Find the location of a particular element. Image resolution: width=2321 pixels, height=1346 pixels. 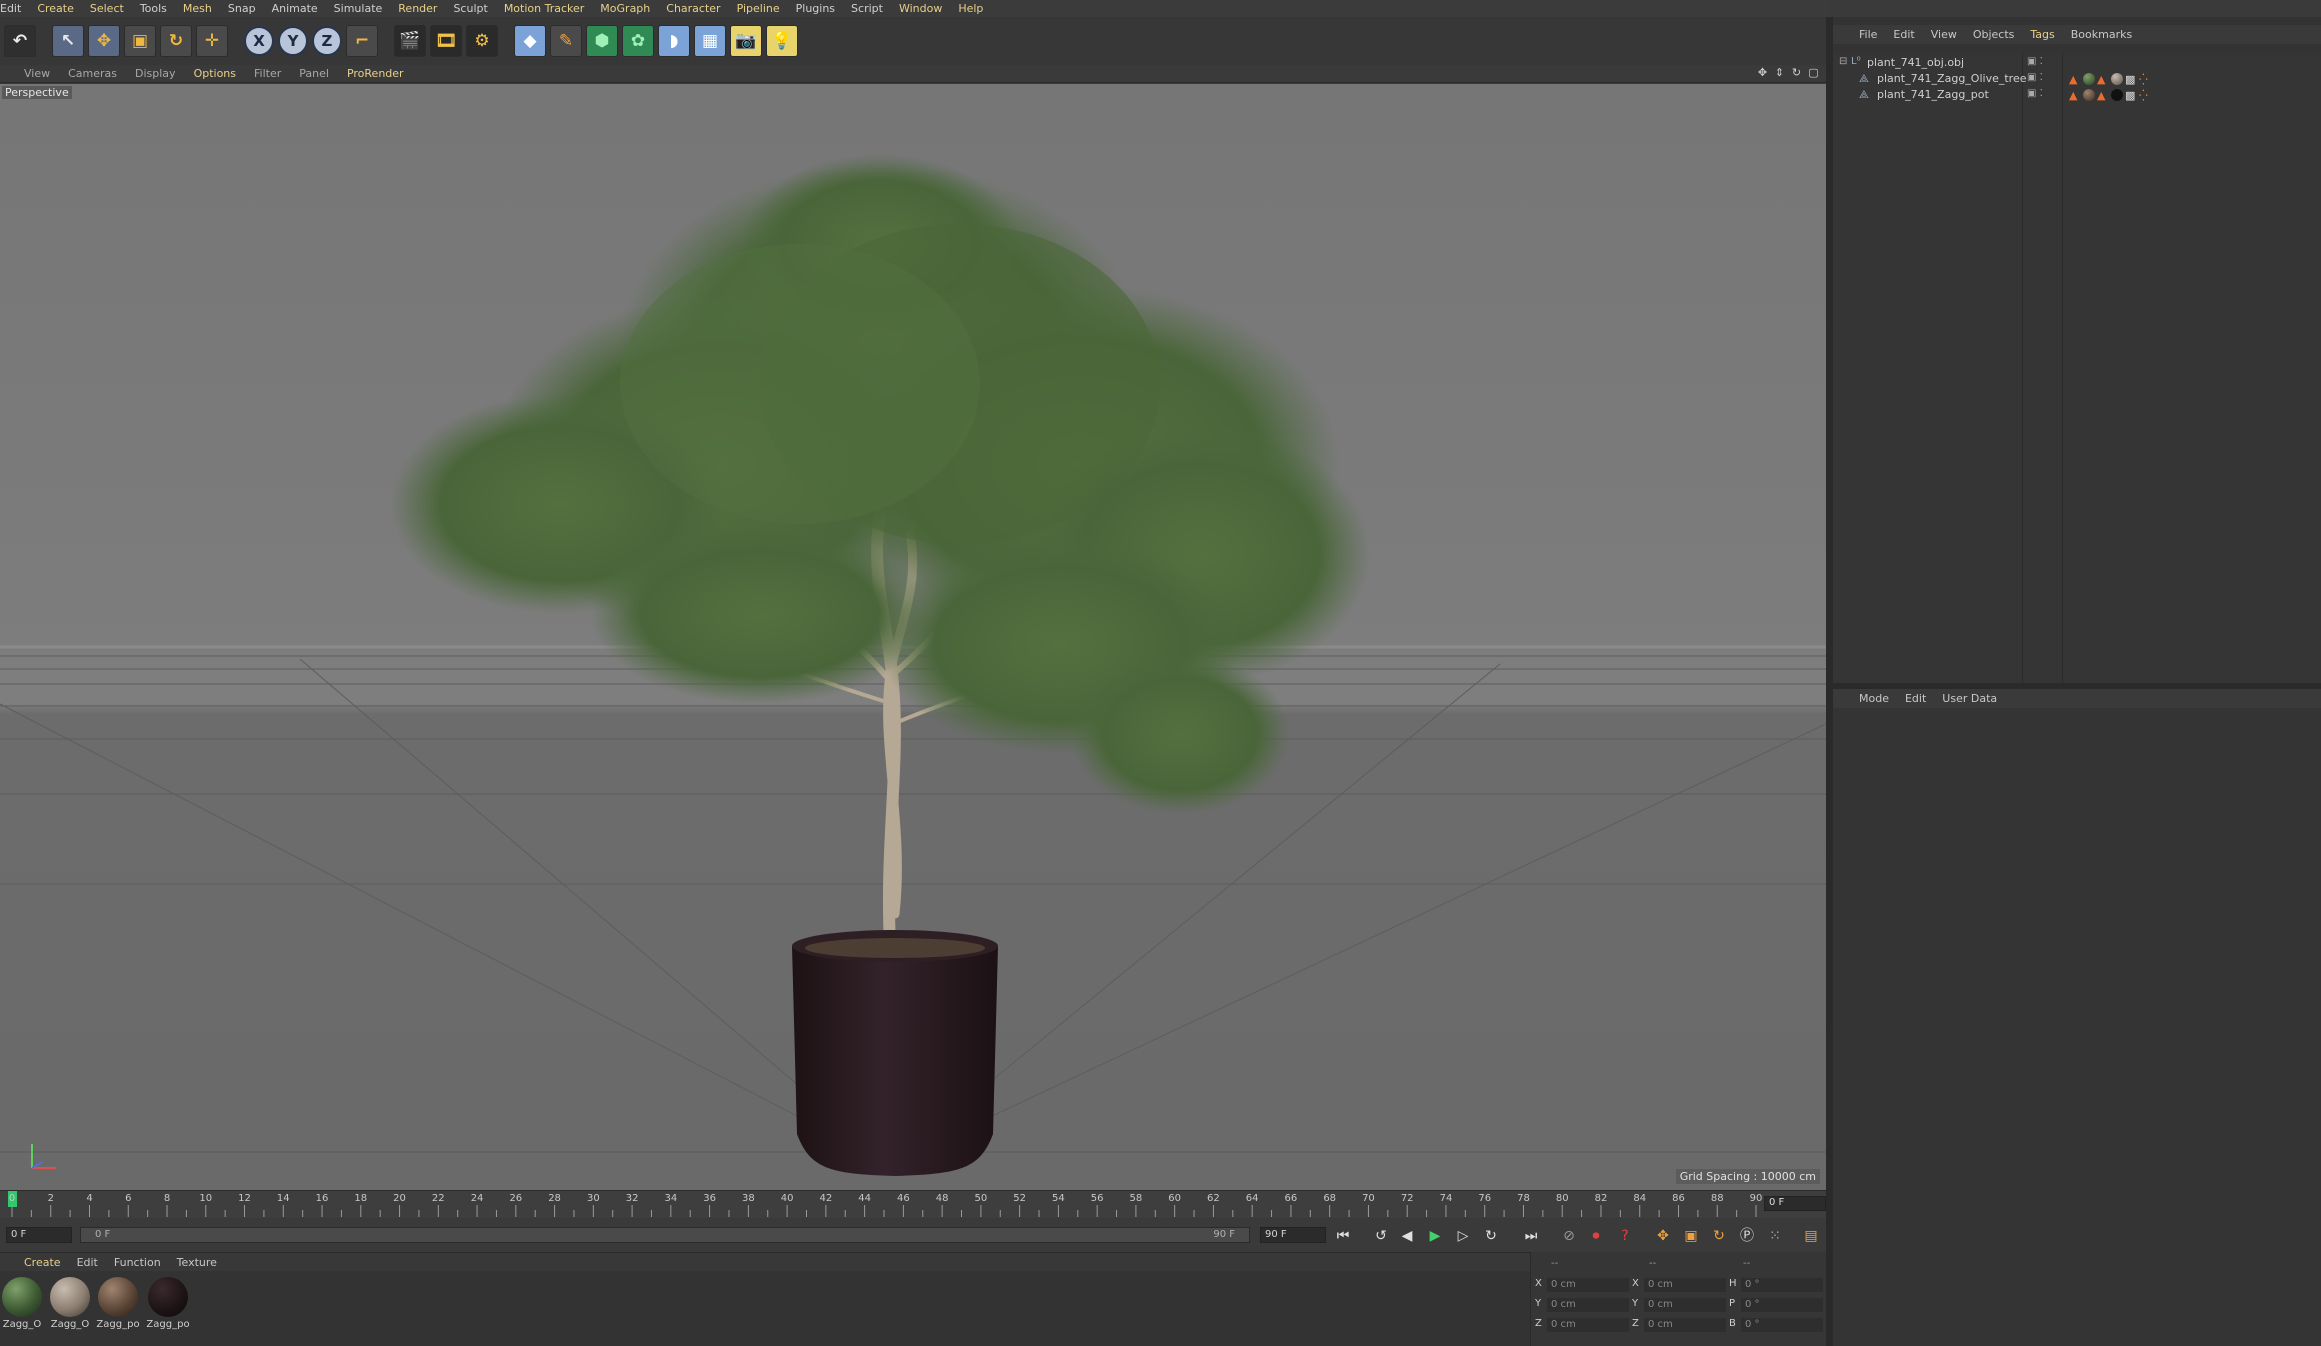

menu-edit: Edit is located at coordinates (14, 8).